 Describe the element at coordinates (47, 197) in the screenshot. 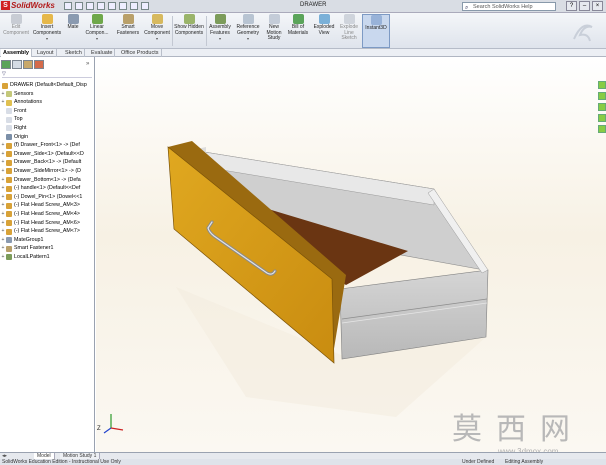

I see `tree-item-dowel-pin: + (-) Dowel_Pin<1> (Dowel<<1` at that location.